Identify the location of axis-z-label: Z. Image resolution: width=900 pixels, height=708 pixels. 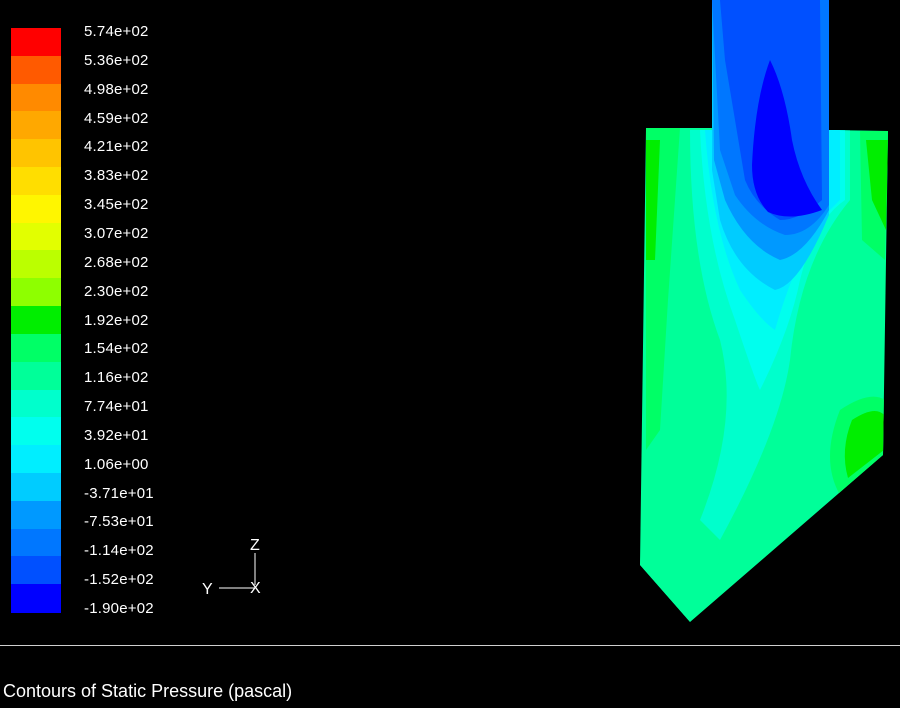
(255, 545).